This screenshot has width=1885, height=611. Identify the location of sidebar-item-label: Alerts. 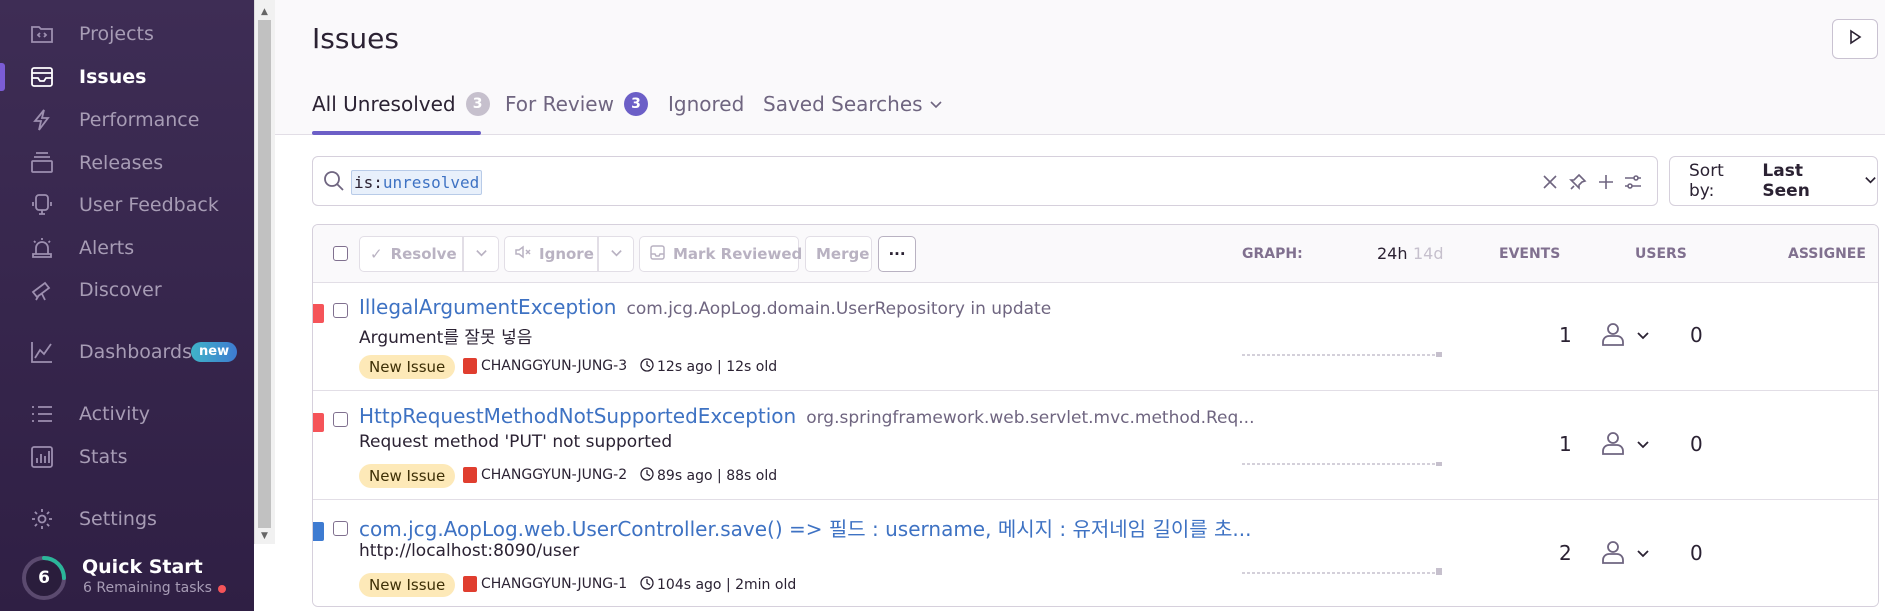
(107, 248).